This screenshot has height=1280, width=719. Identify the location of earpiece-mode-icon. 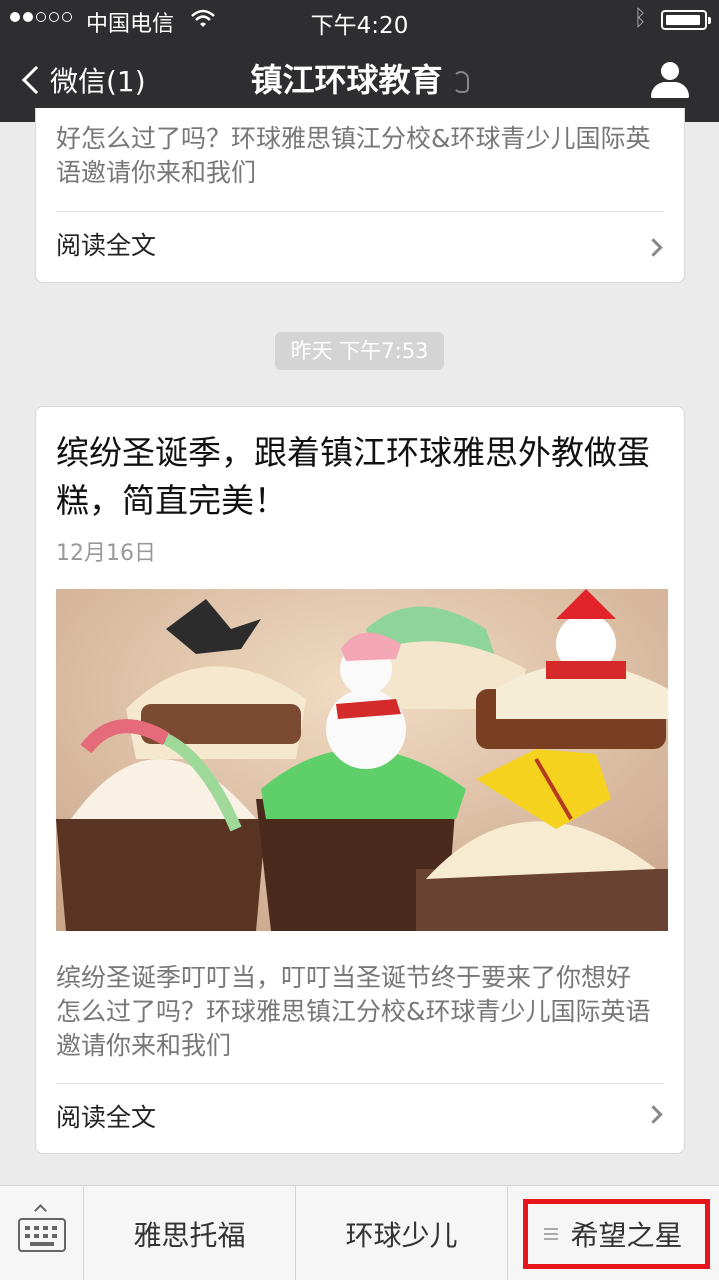
(460, 82).